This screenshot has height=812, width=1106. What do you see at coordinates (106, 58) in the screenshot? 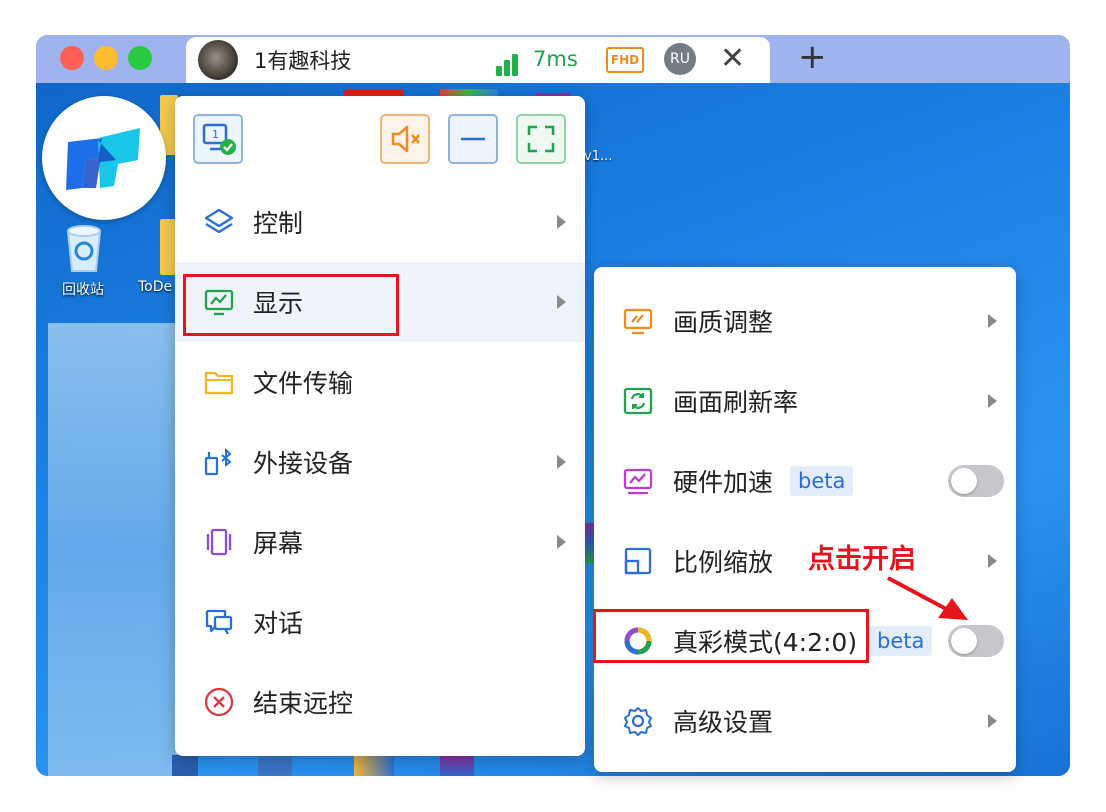
I see `minimize-window-button` at bounding box center [106, 58].